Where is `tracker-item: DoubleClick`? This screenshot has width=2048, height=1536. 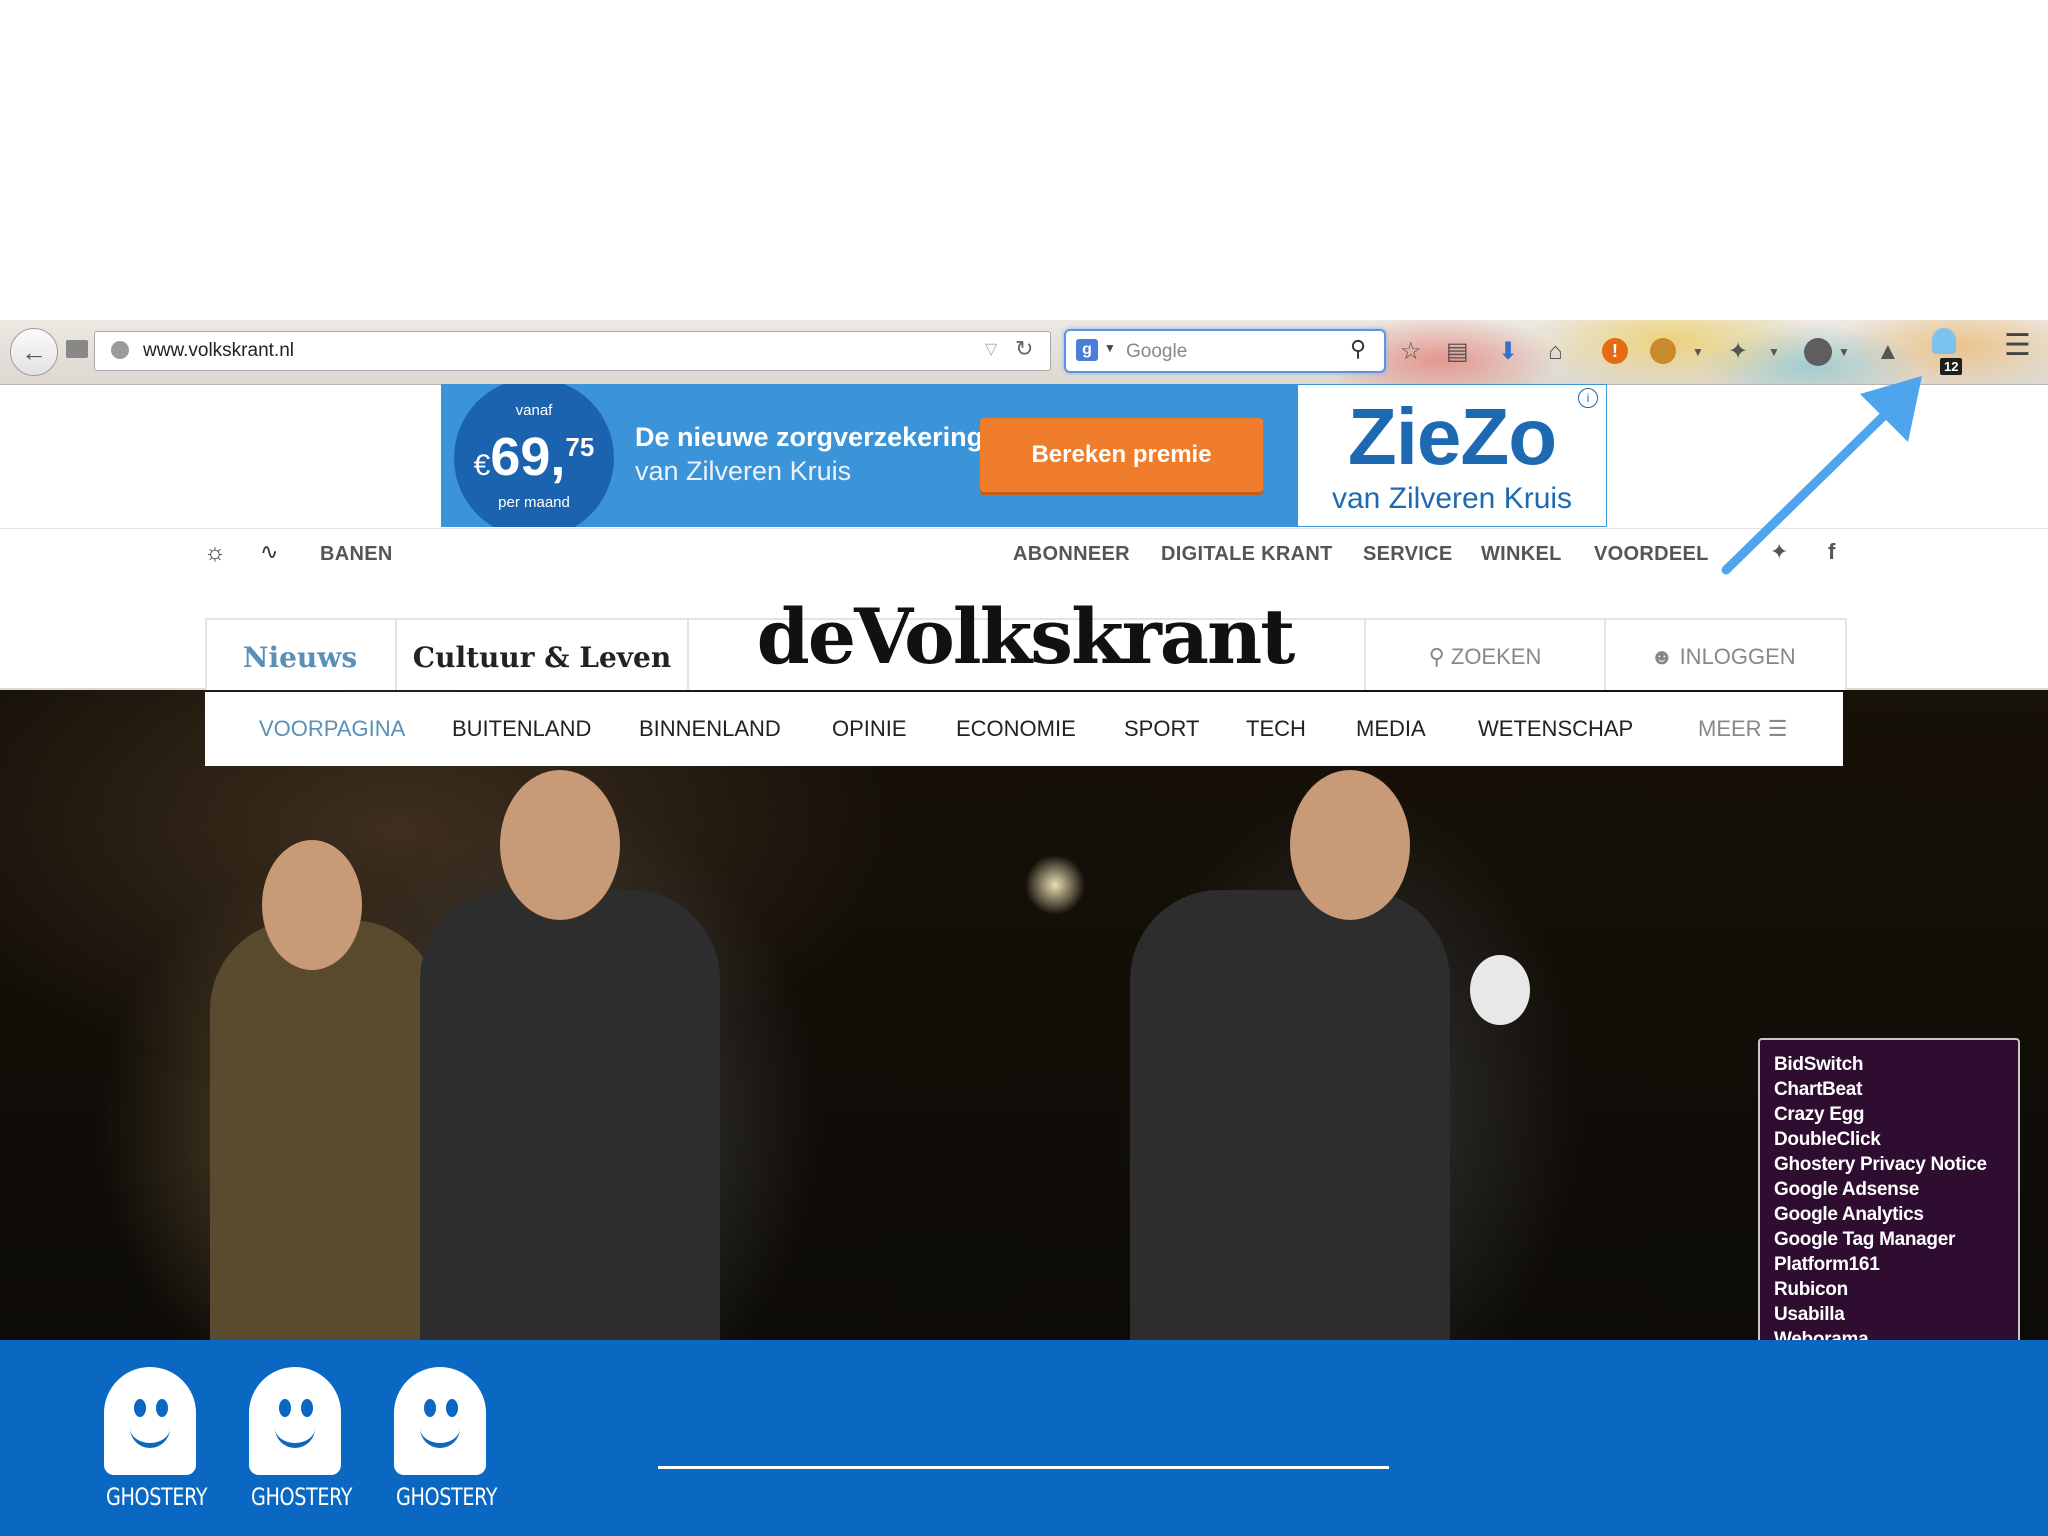
tracker-item: DoubleClick is located at coordinates (1827, 1139).